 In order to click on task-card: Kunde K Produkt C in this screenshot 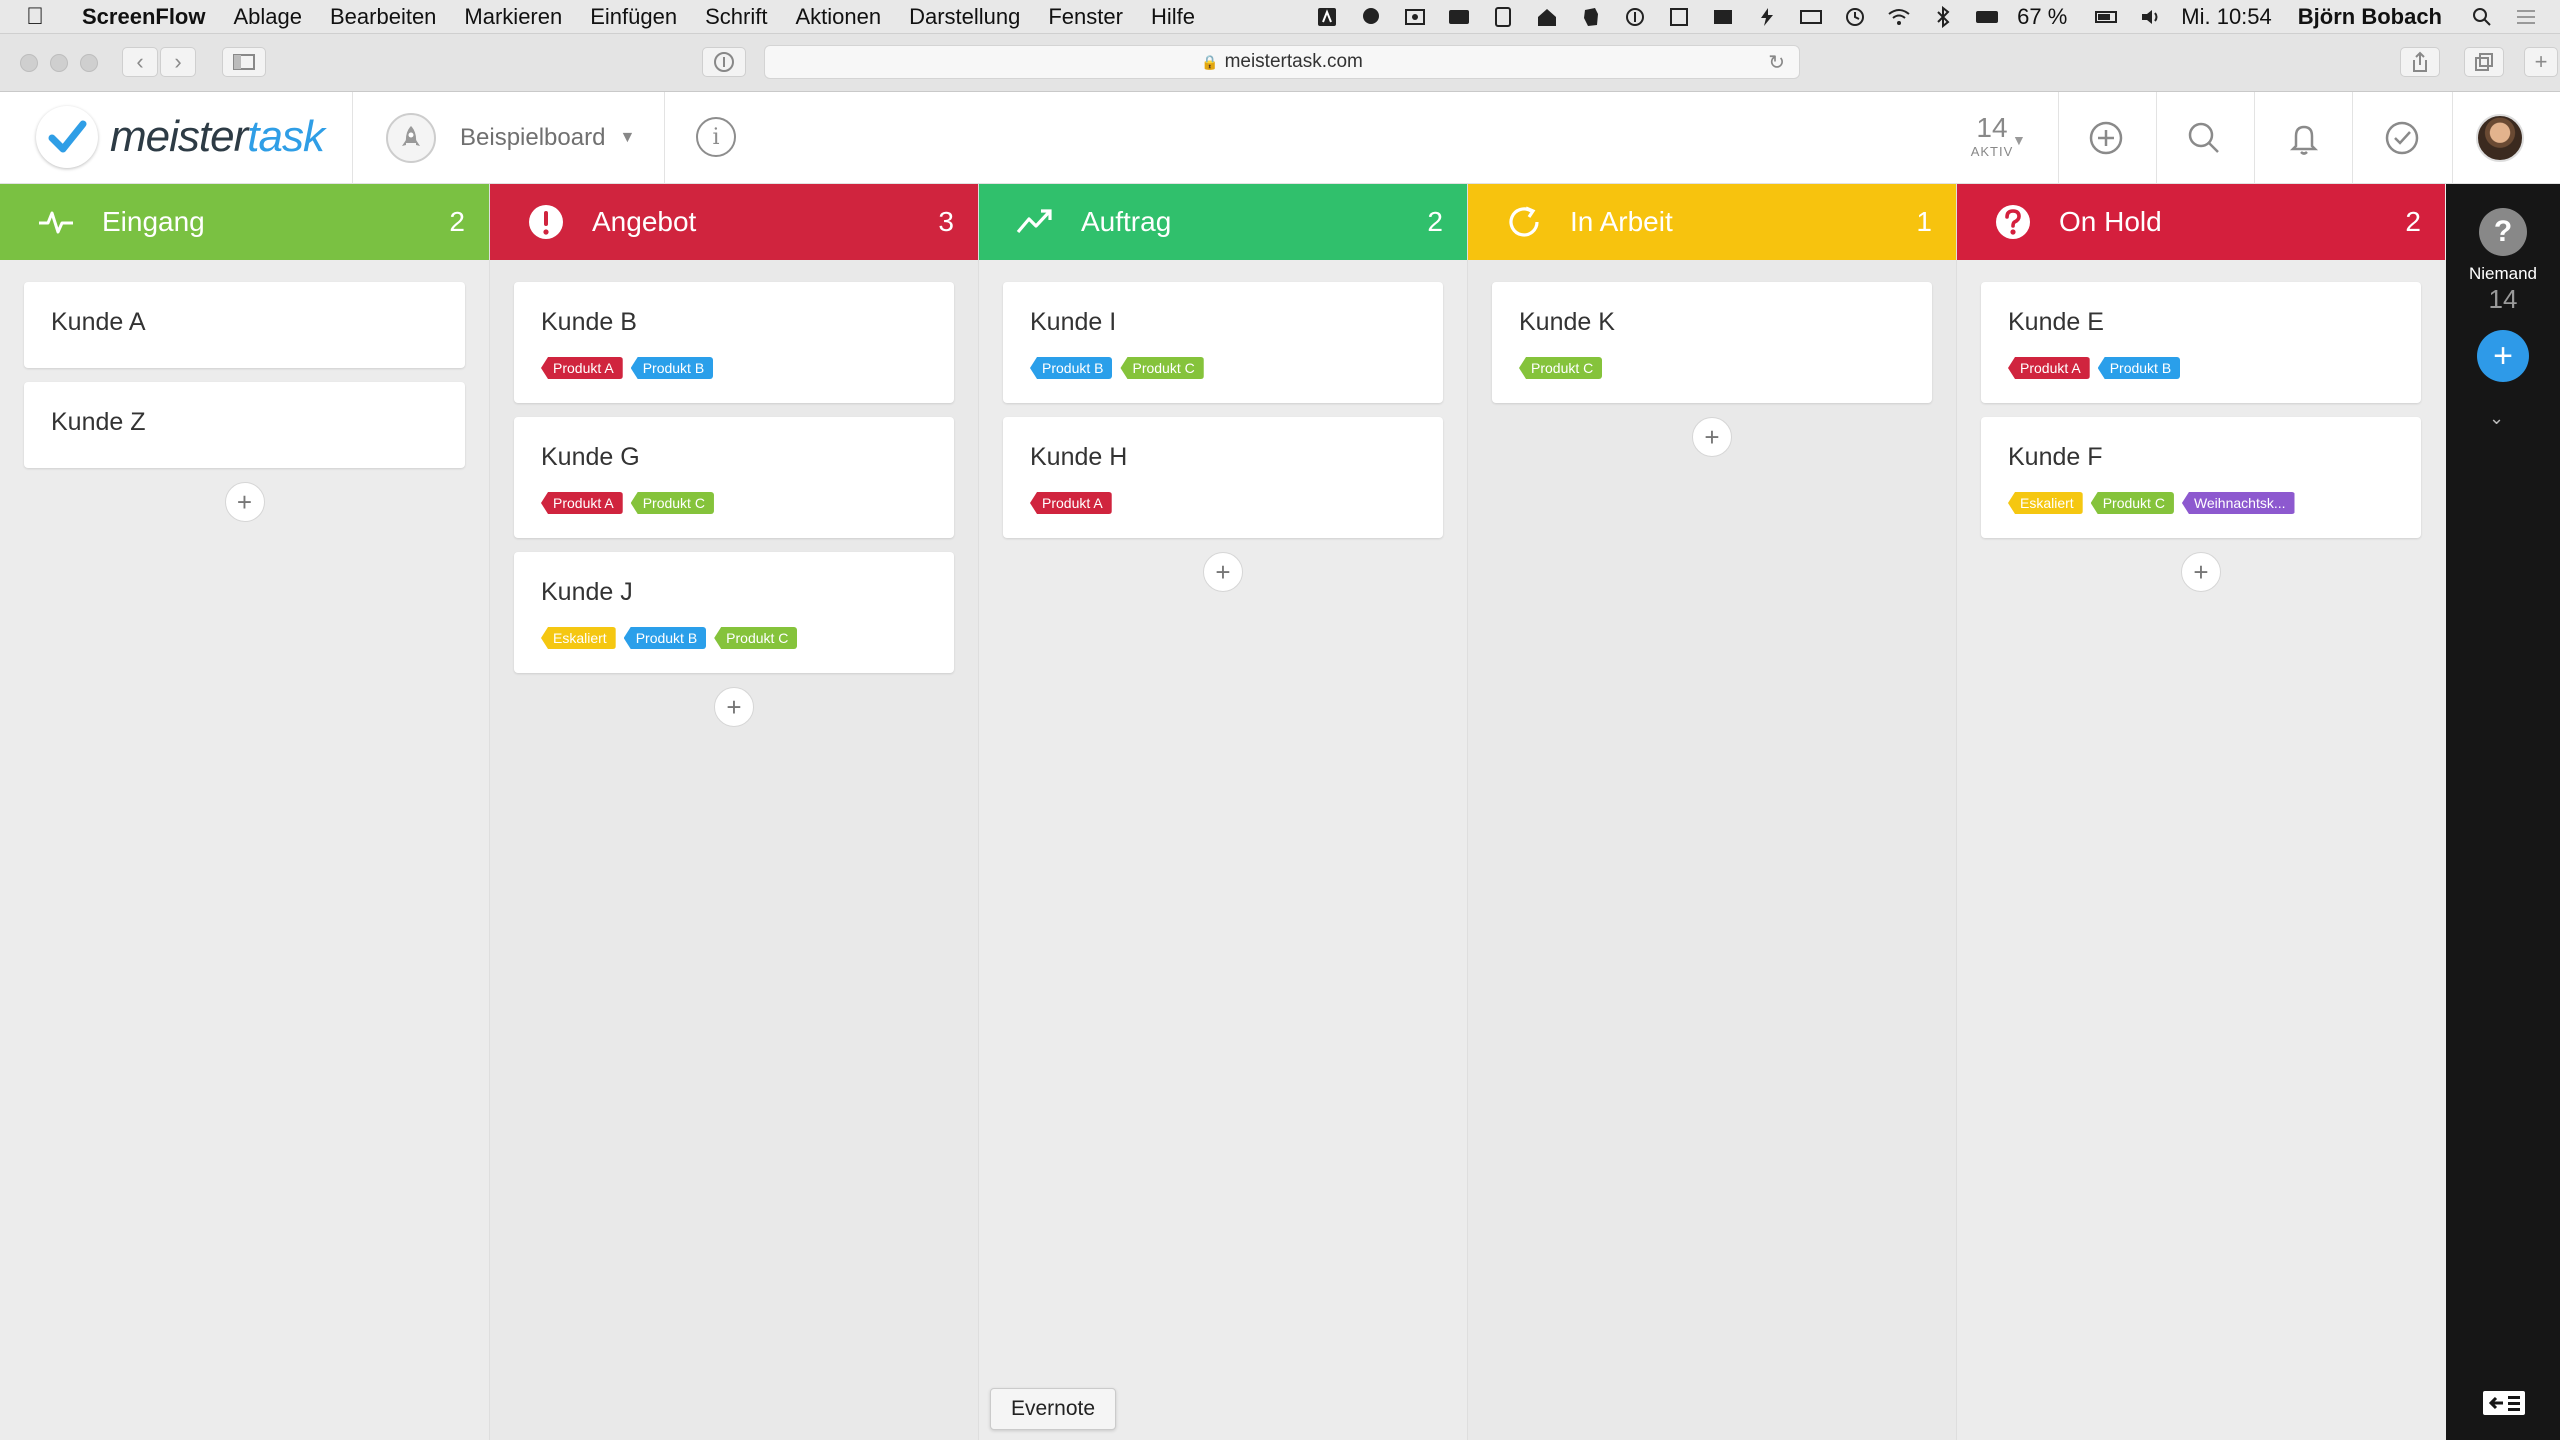, I will do `click(1712, 342)`.